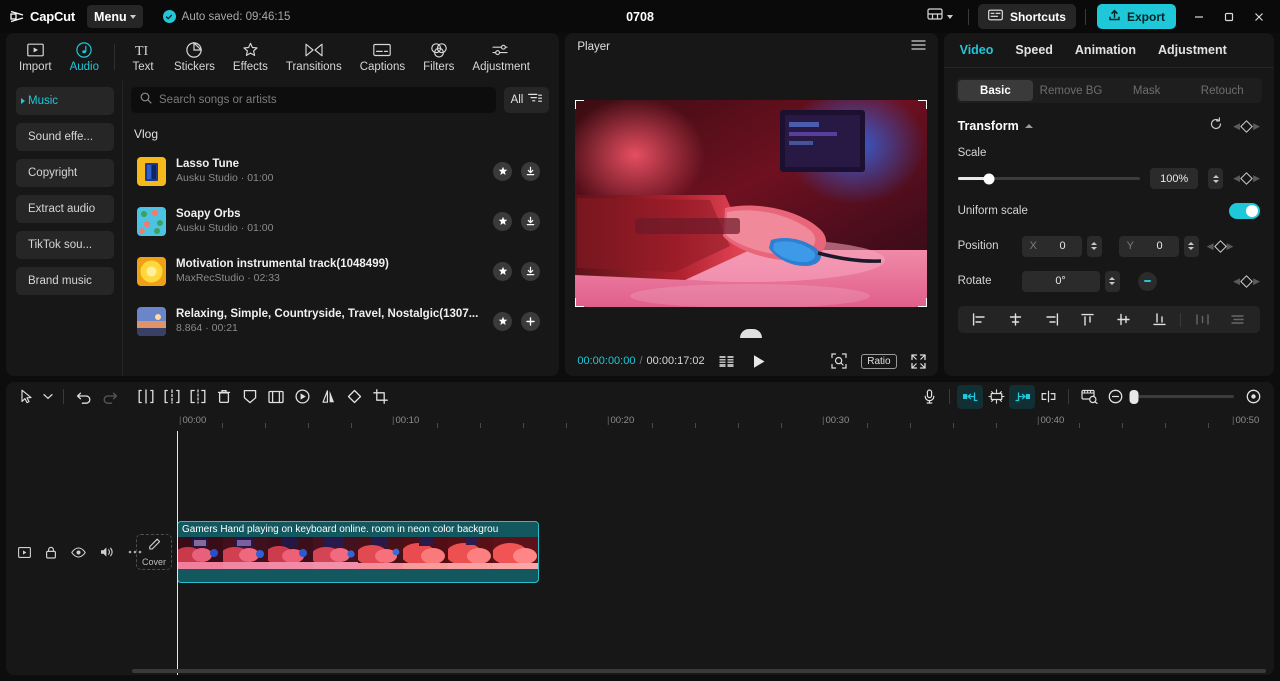  Describe the element at coordinates (940, 16) in the screenshot. I see `layout-switch-button` at that location.